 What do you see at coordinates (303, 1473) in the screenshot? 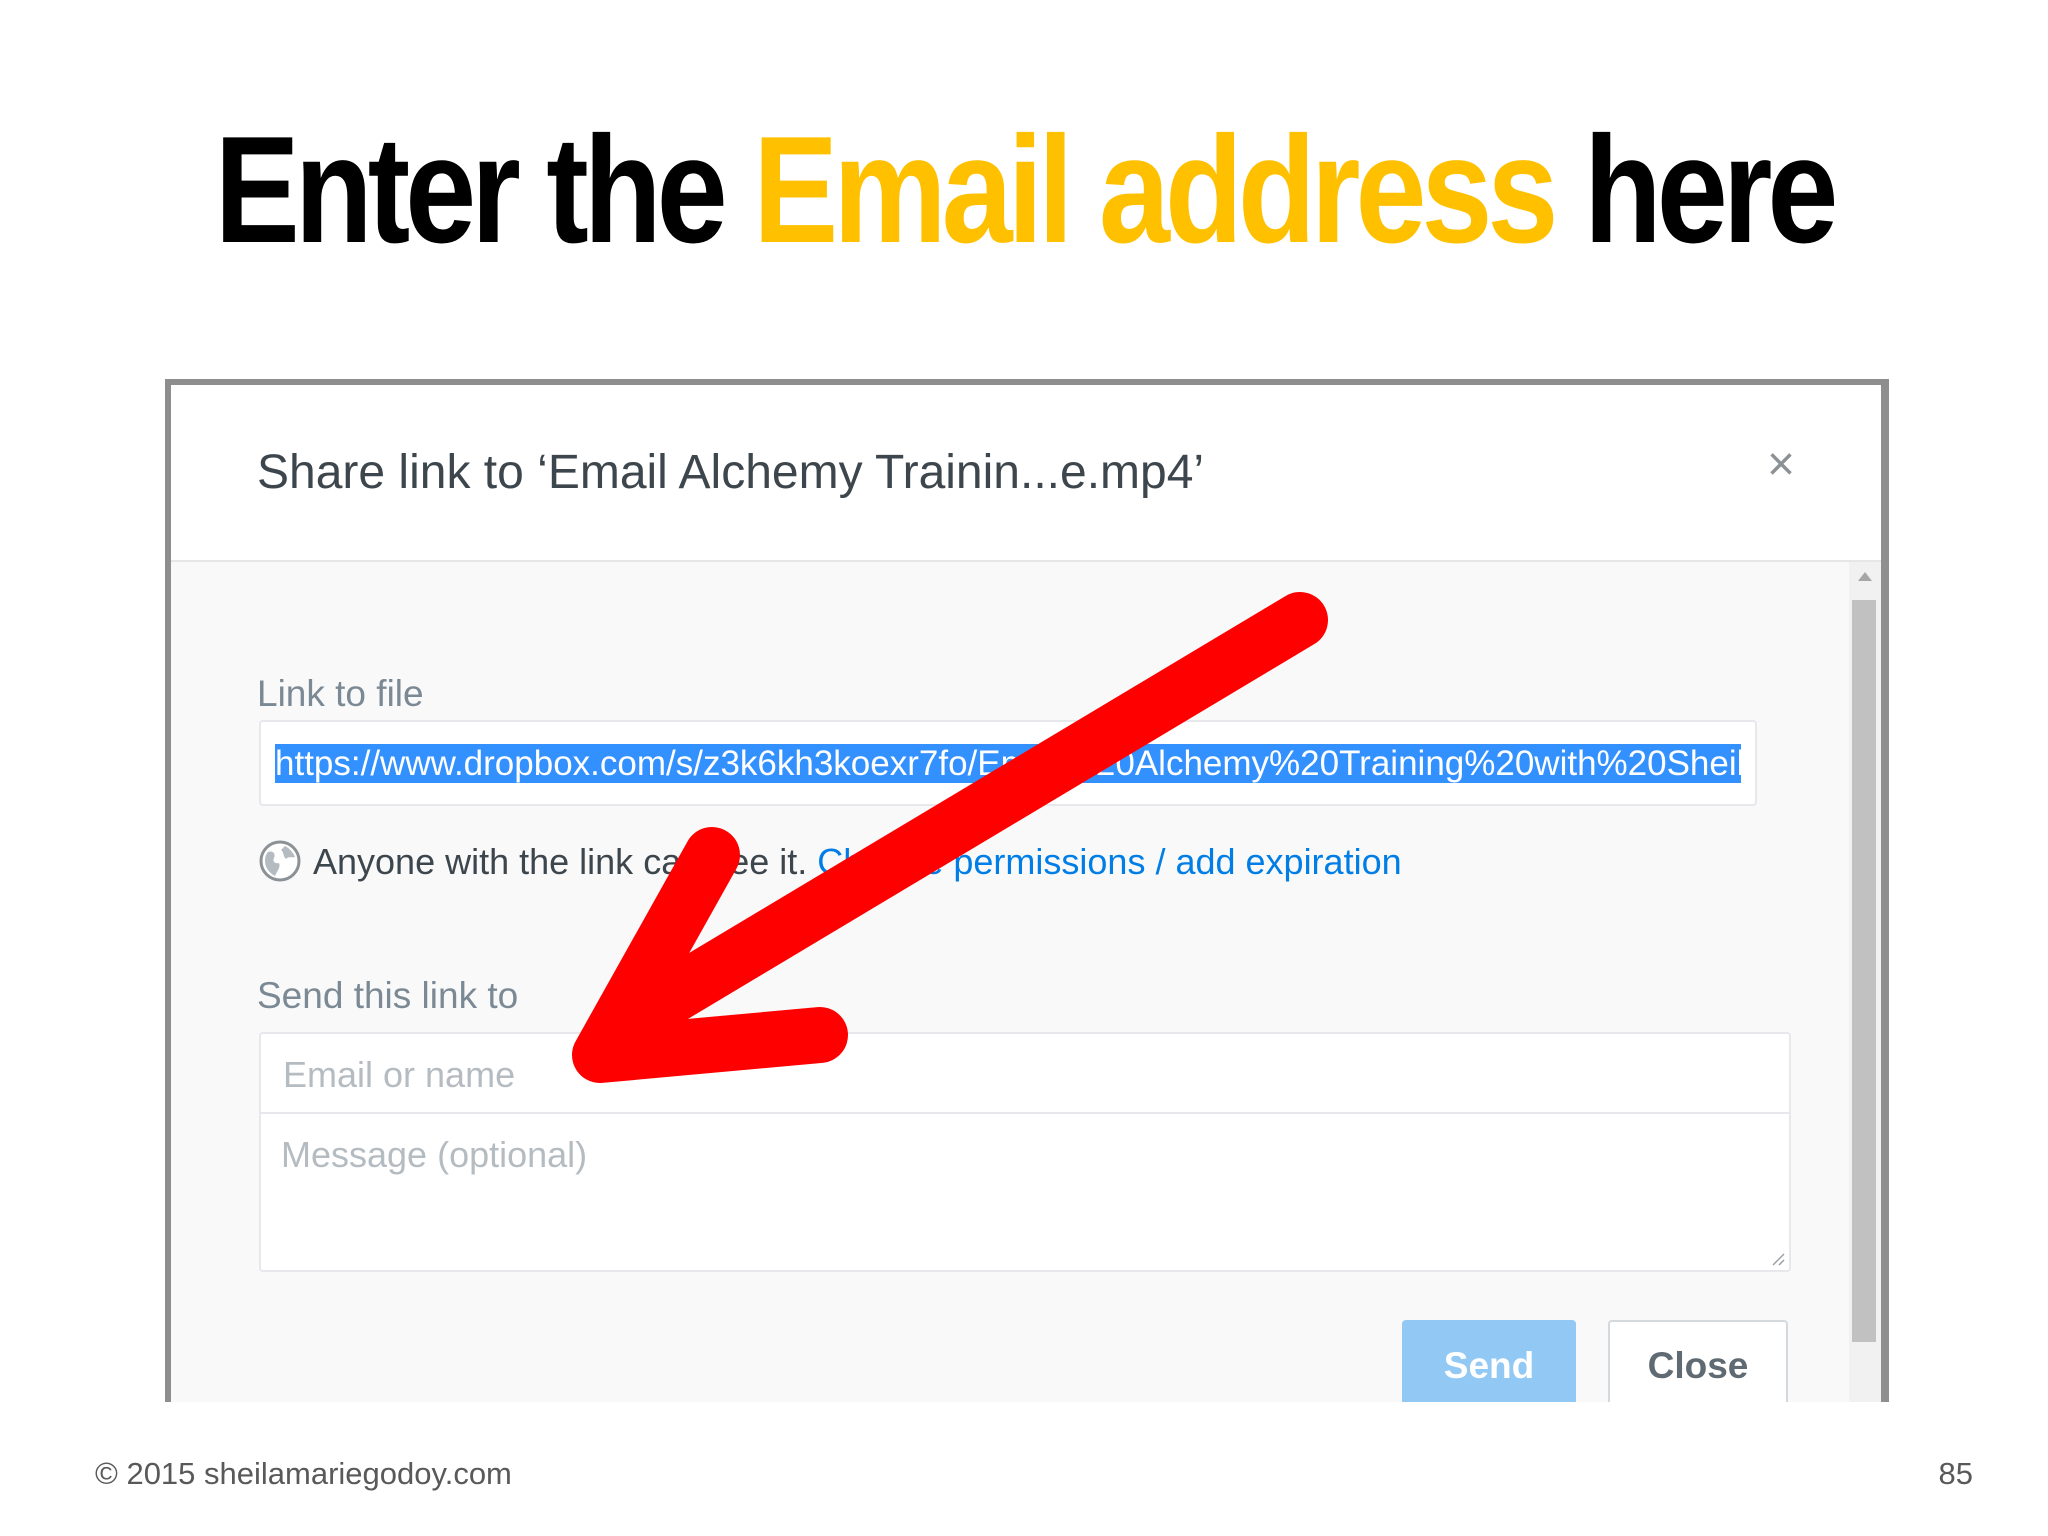
I see `footer-copyright: © 2015 sheilamariegodoy.com` at bounding box center [303, 1473].